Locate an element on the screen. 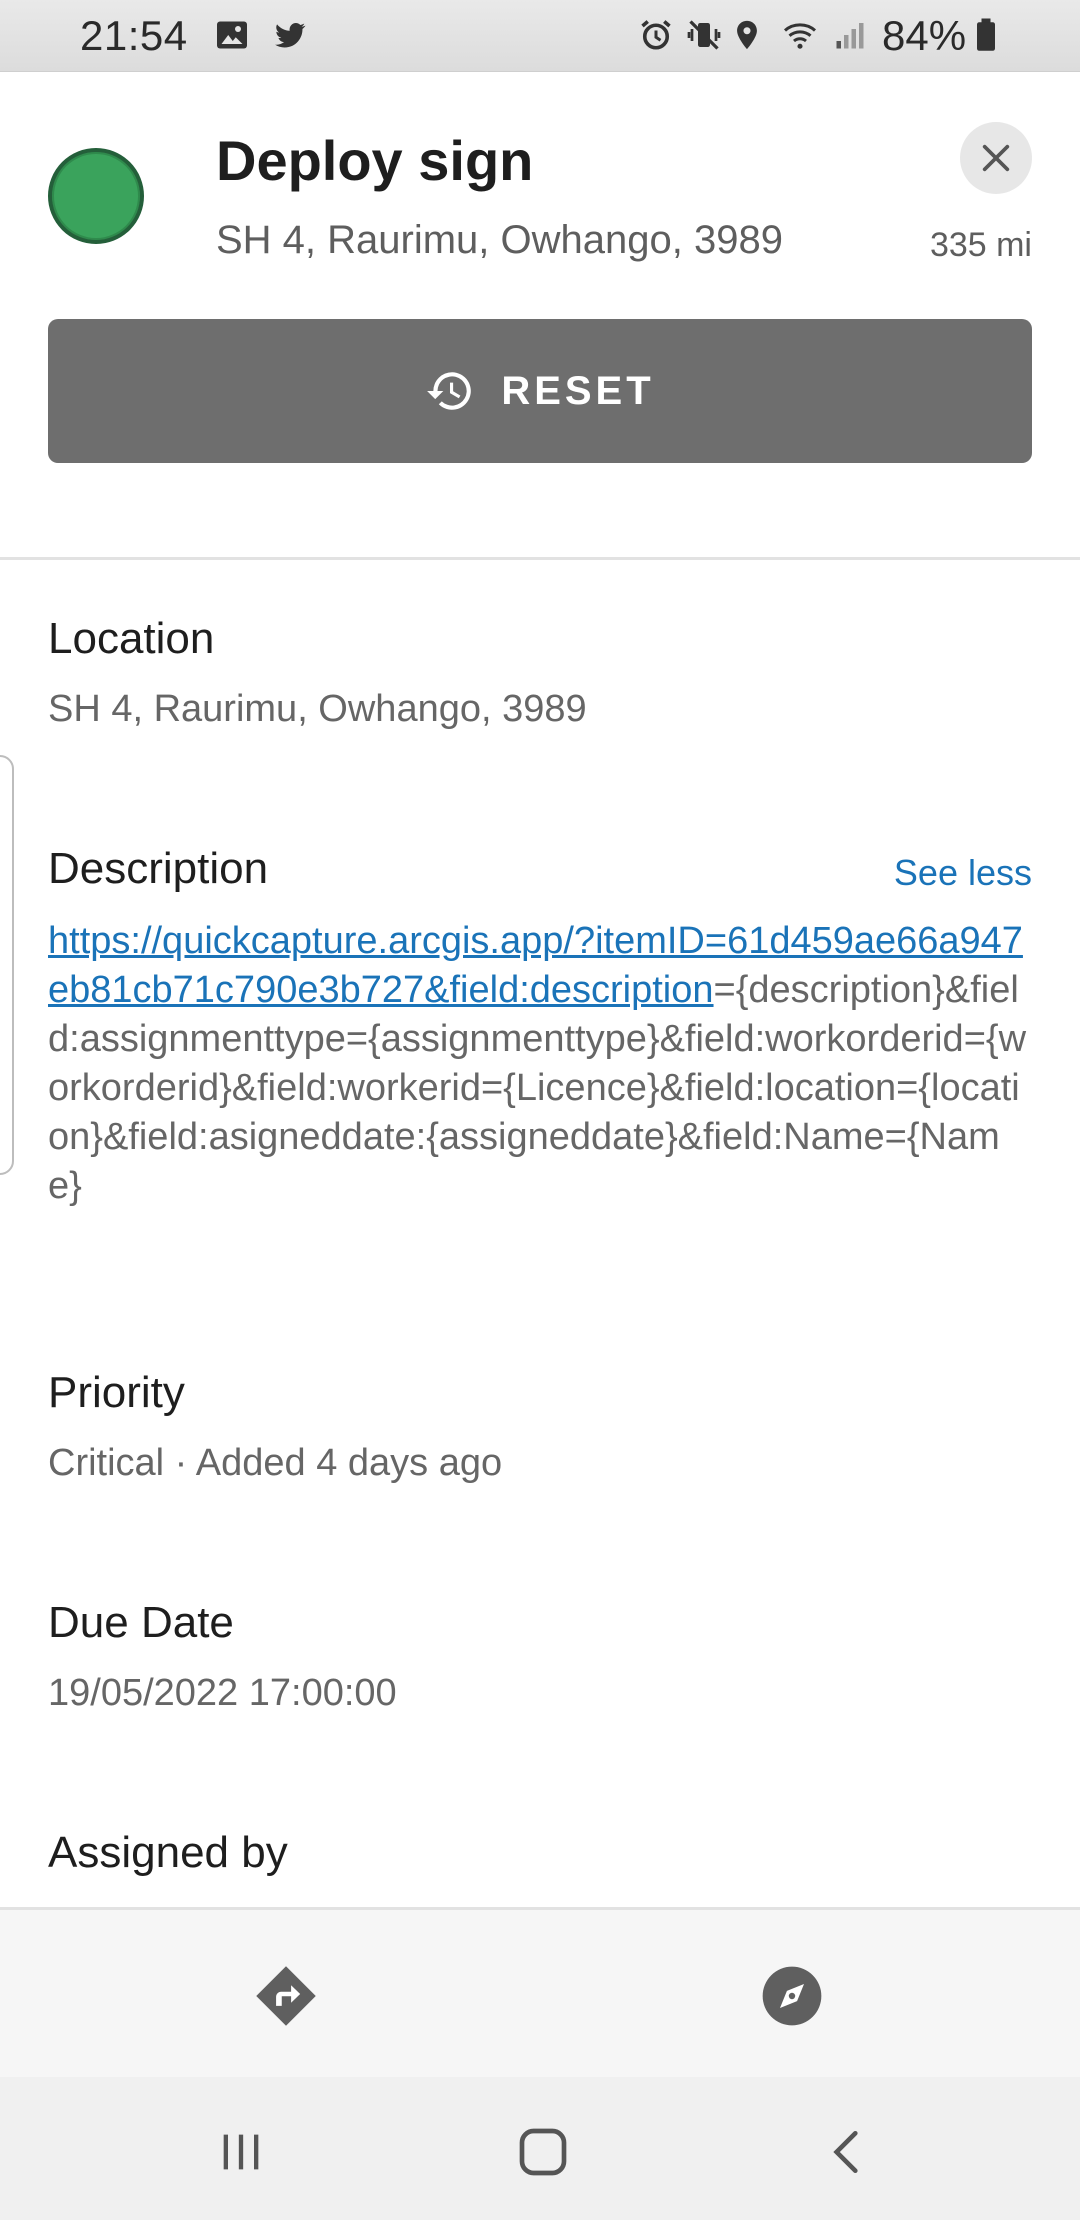  system-nav-bar is located at coordinates (540, 2148).